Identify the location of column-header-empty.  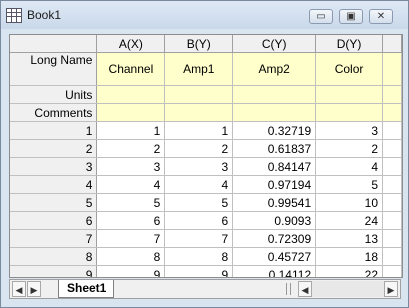
(392, 44).